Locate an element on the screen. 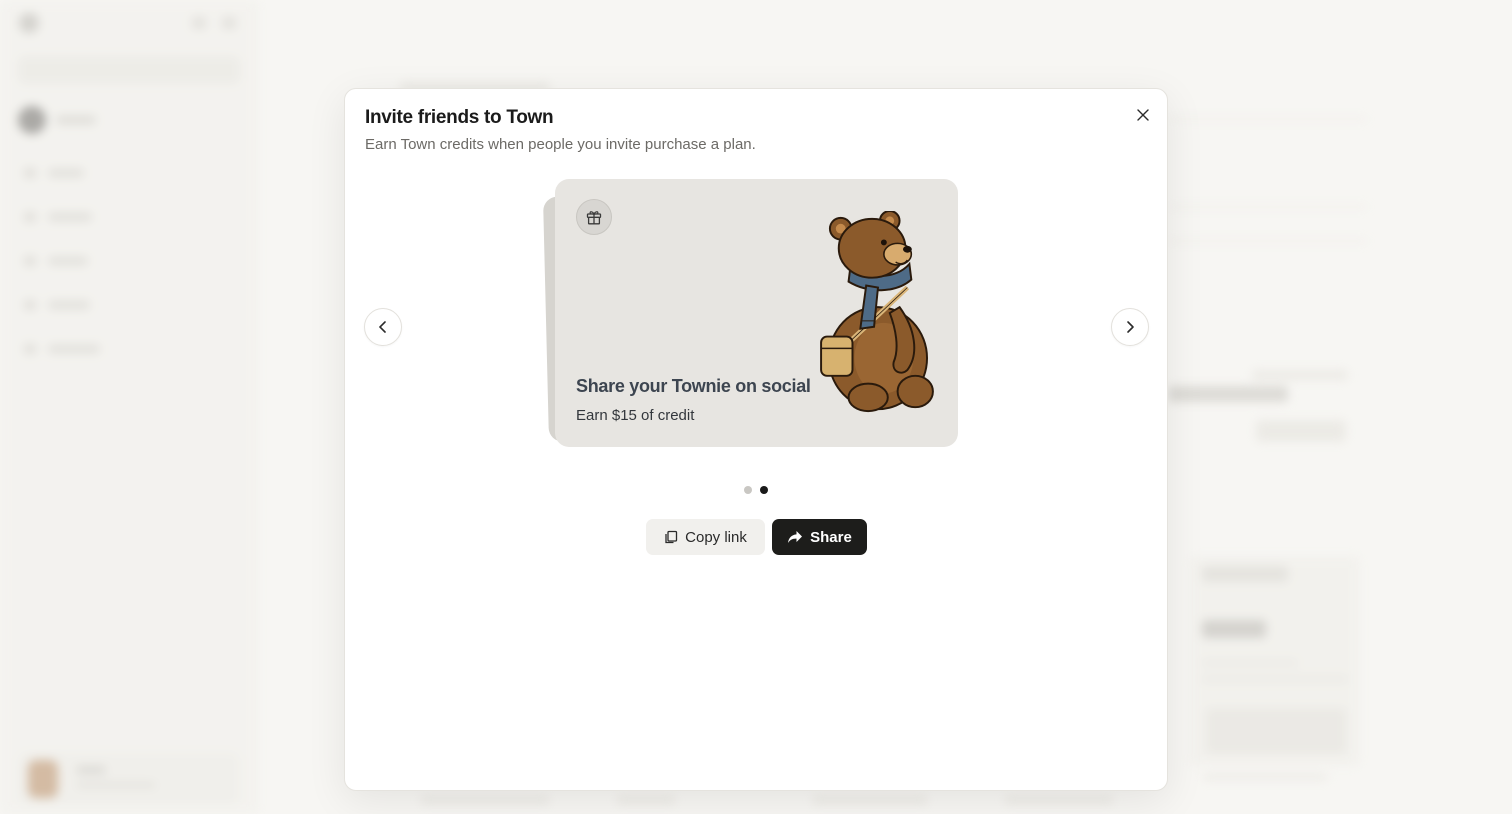  card-subtitle: Earn $15 of credit is located at coordinates (635, 415).